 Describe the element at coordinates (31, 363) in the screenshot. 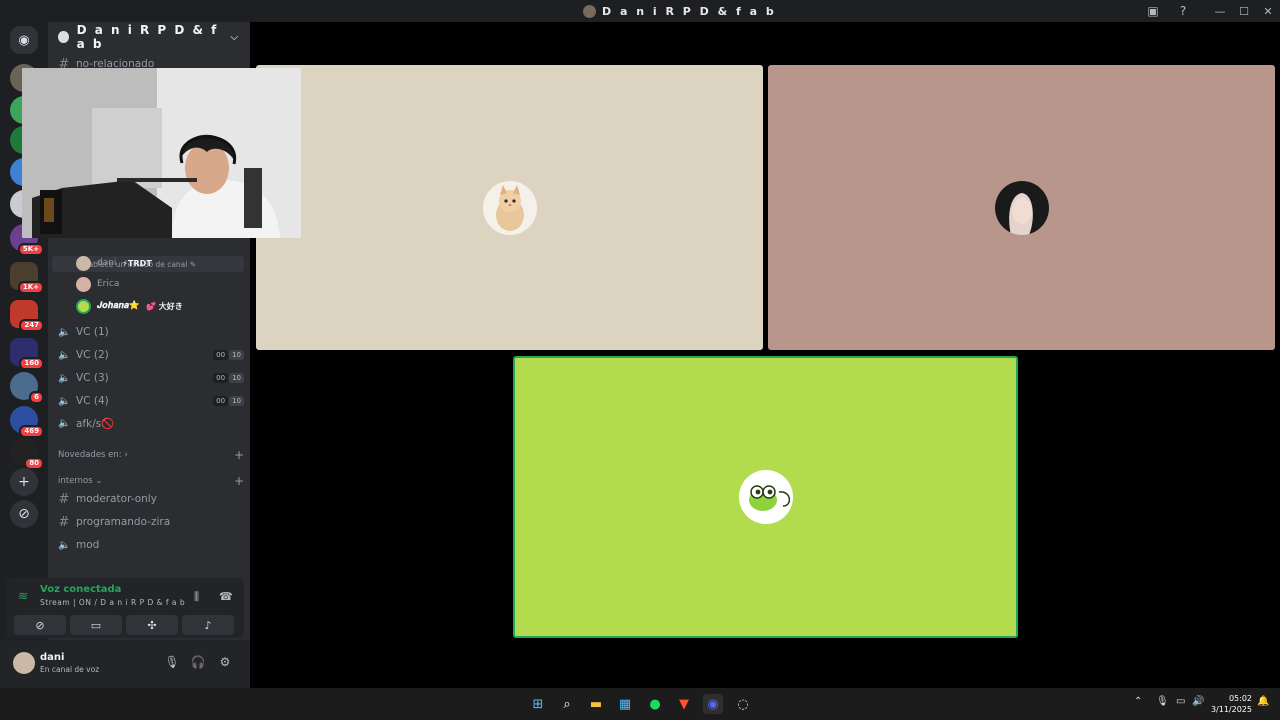

I see `mention-badge: 160` at that location.